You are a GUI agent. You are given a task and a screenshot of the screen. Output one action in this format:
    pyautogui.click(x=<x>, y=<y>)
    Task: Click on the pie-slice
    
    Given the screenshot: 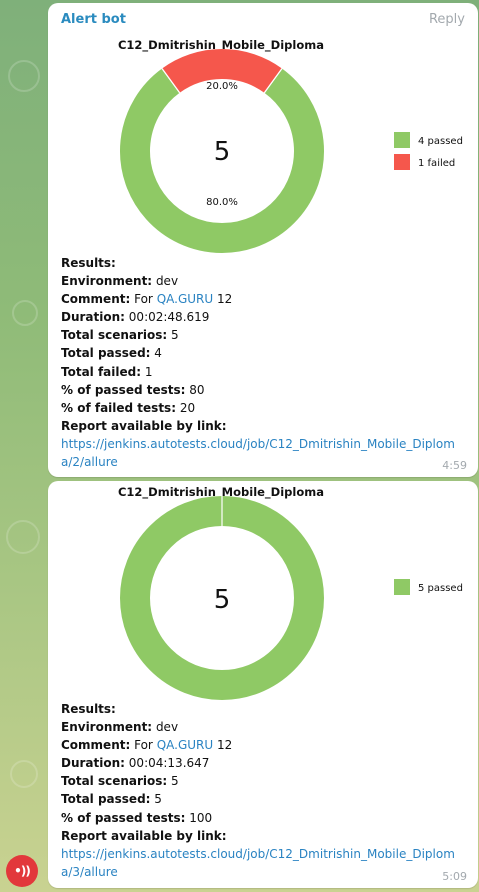 What is the action you would take?
    pyautogui.click(x=222, y=71)
    